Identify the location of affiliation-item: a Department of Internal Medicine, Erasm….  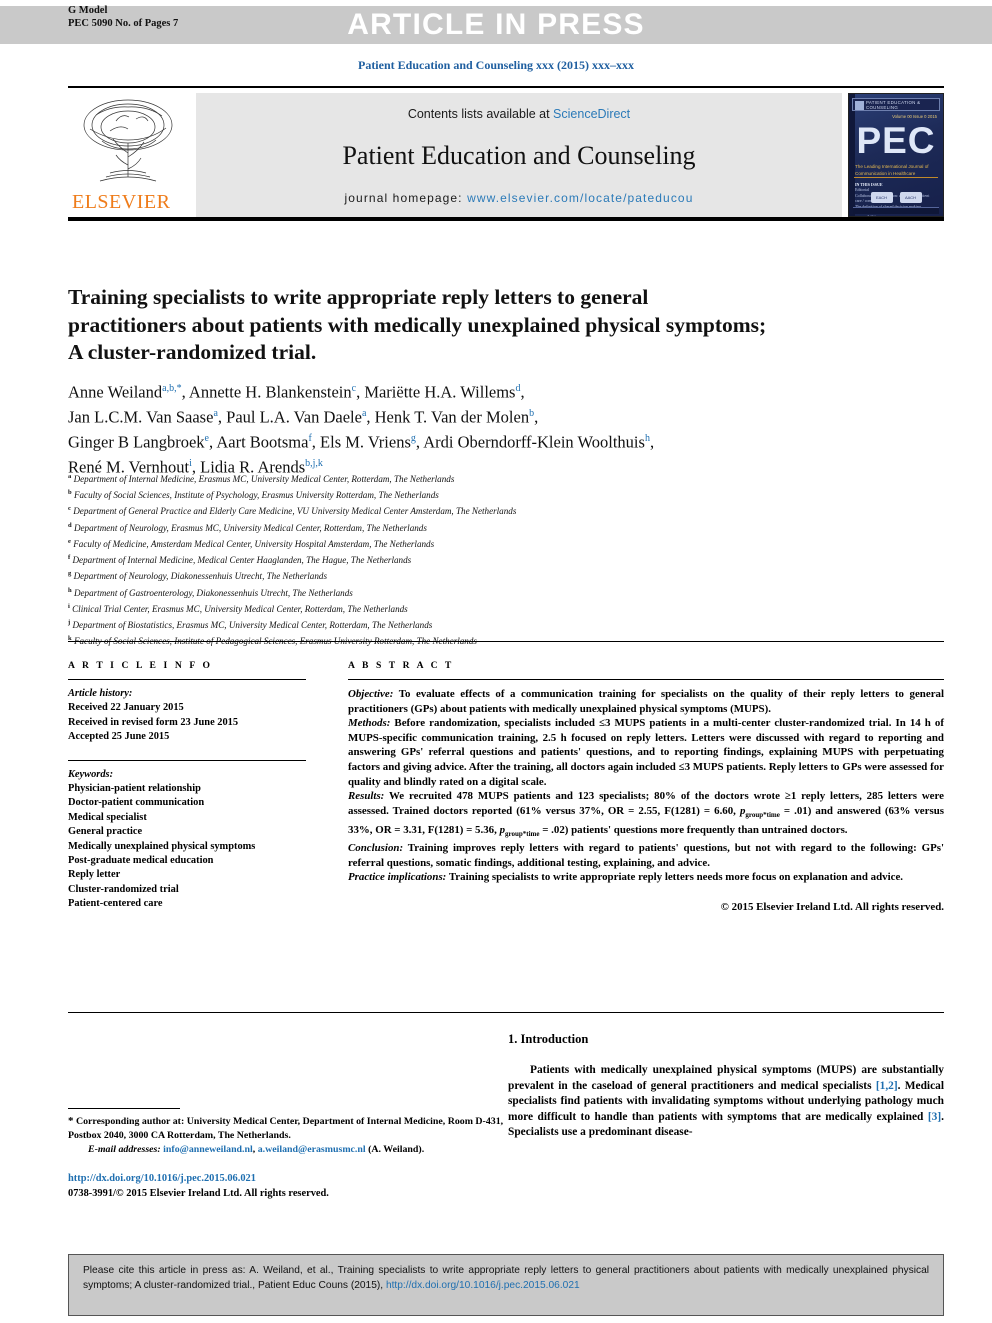
(478, 478).